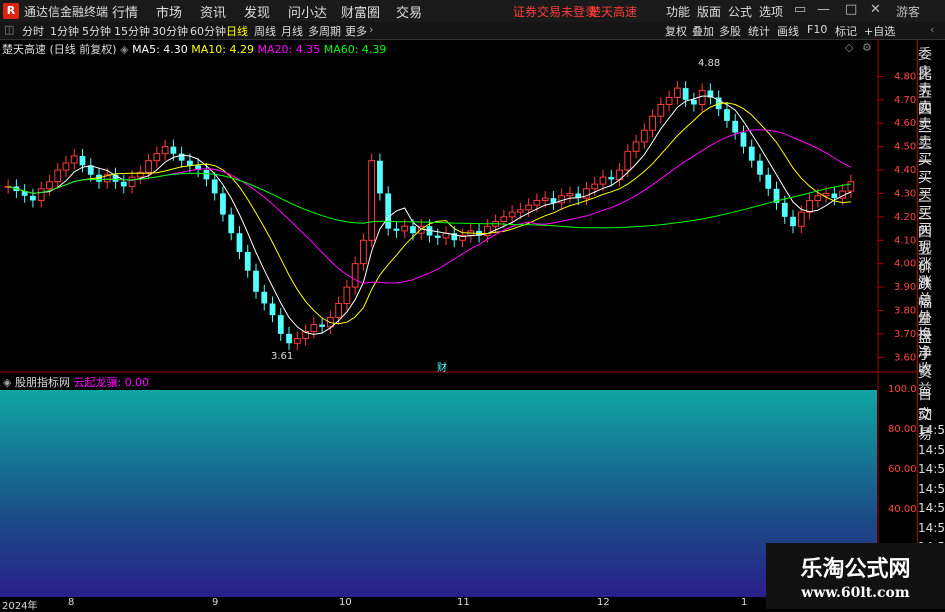 The height and width of the screenshot is (612, 945). What do you see at coordinates (555, 11) in the screenshot?
I see `login-warning: 证券交易未登录` at bounding box center [555, 11].